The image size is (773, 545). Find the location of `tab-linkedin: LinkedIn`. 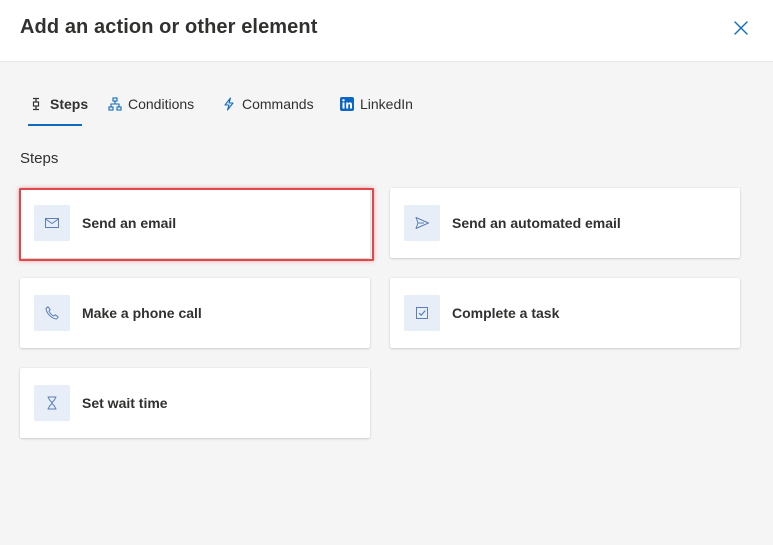

tab-linkedin: LinkedIn is located at coordinates (376, 104).